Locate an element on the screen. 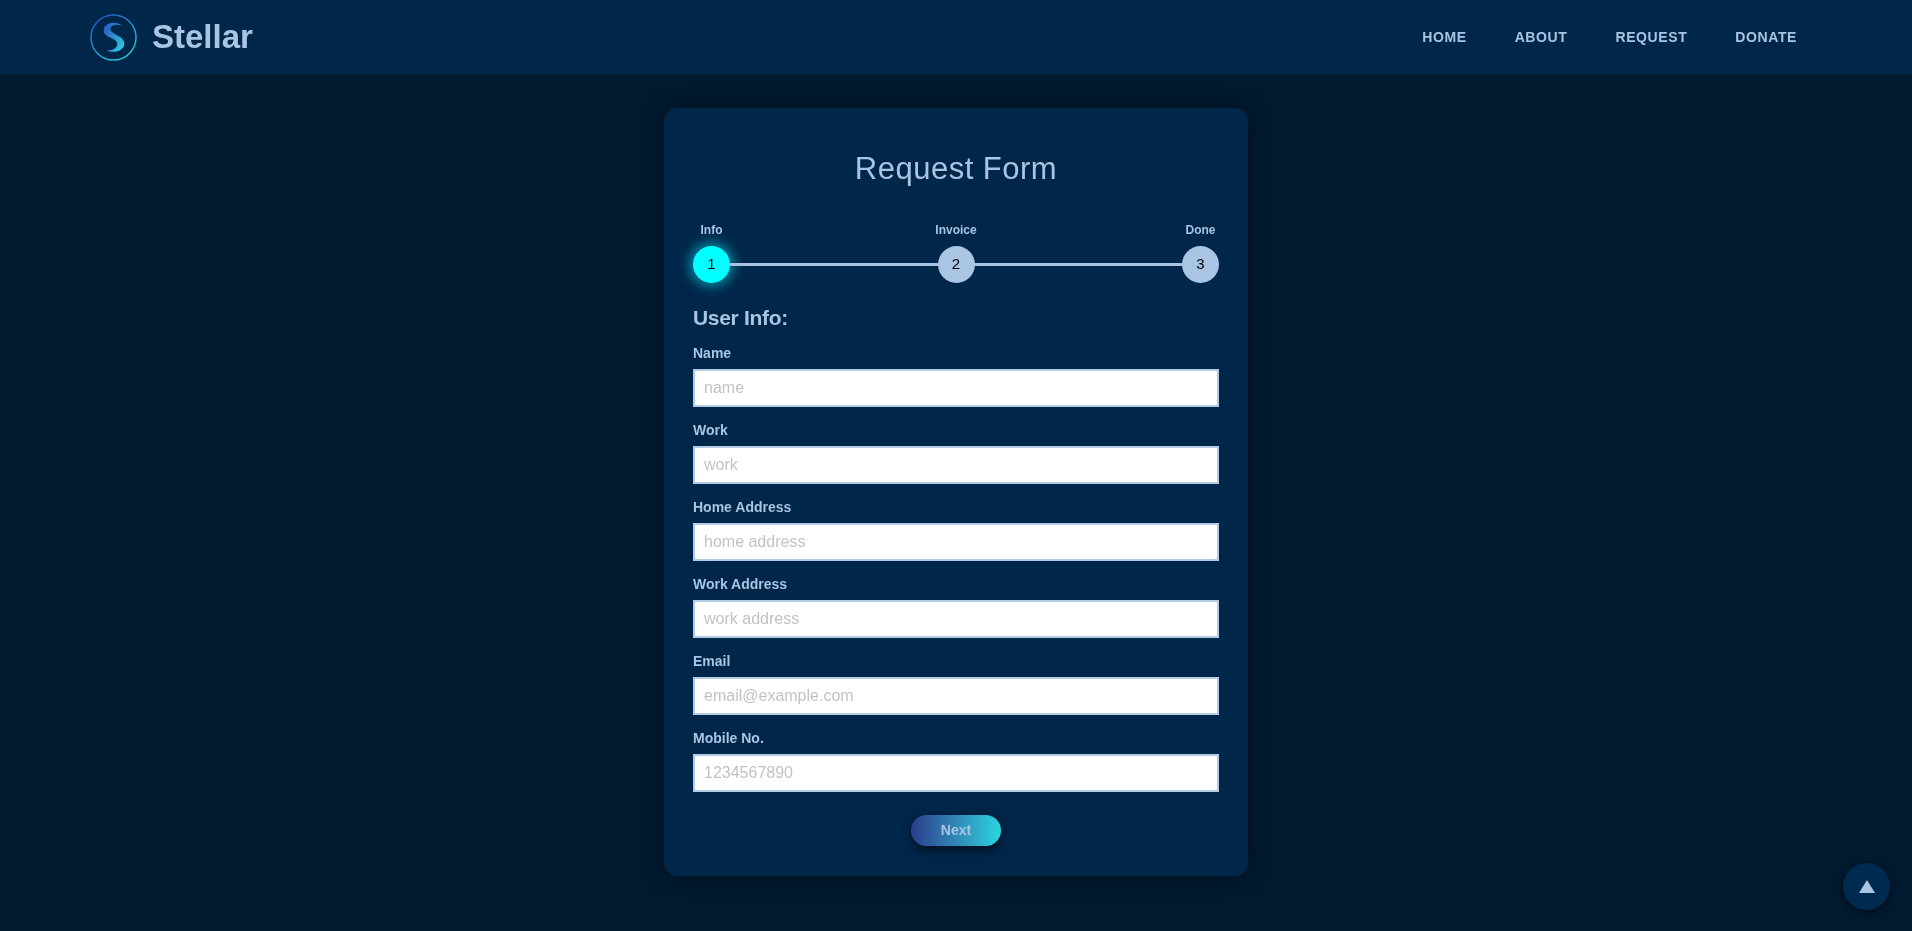  step-indicator: 3 is located at coordinates (1200, 264).